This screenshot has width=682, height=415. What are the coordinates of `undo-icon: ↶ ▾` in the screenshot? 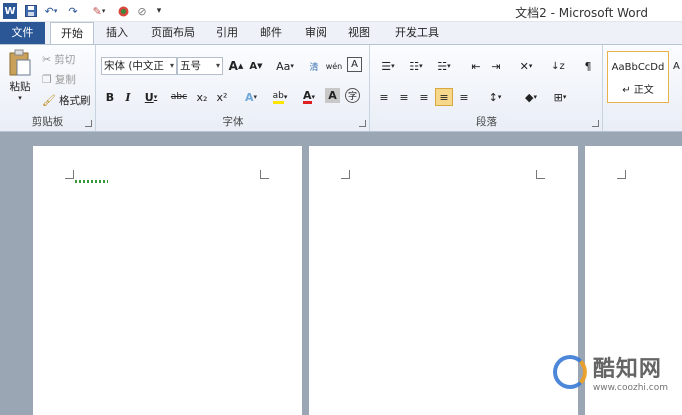 It's located at (51, 11).